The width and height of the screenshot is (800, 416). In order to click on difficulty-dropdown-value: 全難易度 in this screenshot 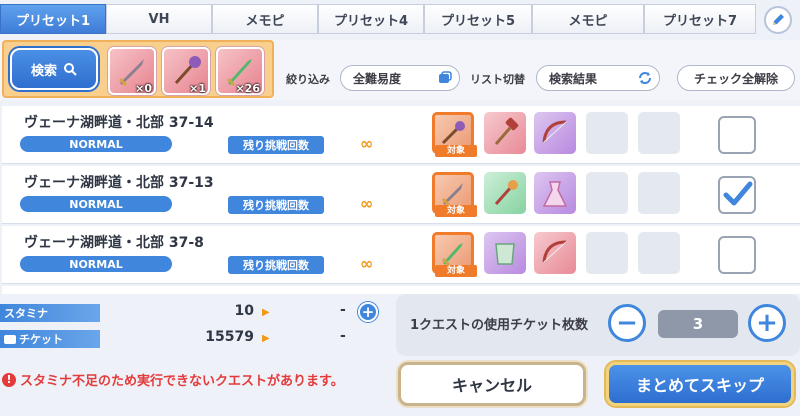, I will do `click(377, 78)`.